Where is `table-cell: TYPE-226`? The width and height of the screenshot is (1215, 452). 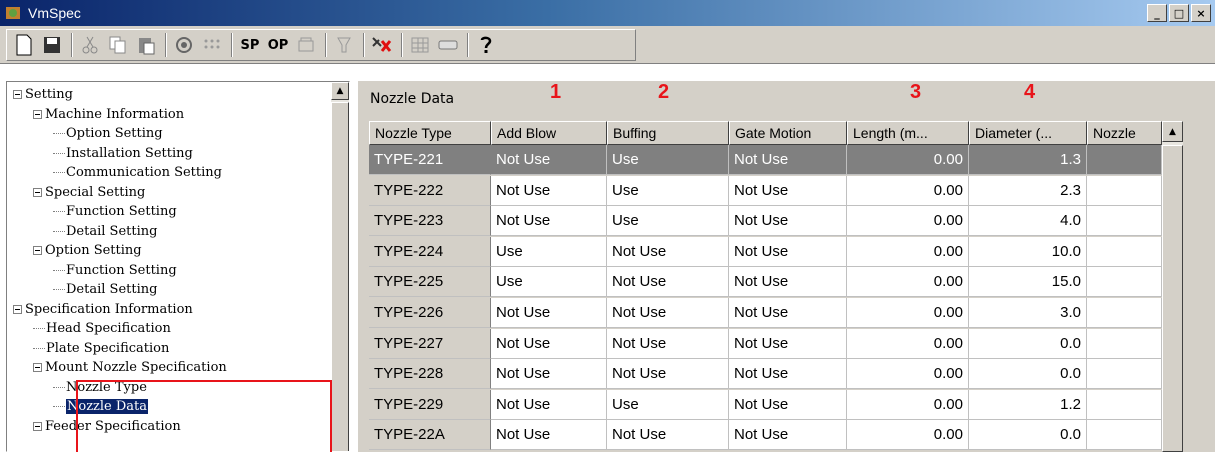
table-cell: TYPE-226 is located at coordinates (430, 313).